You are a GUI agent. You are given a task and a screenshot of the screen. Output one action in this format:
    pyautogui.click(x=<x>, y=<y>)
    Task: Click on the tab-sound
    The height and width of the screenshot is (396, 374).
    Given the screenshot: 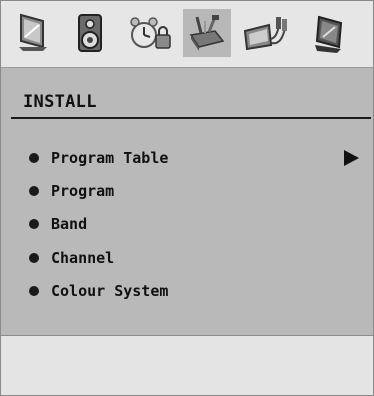 What is the action you would take?
    pyautogui.click(x=89, y=33)
    